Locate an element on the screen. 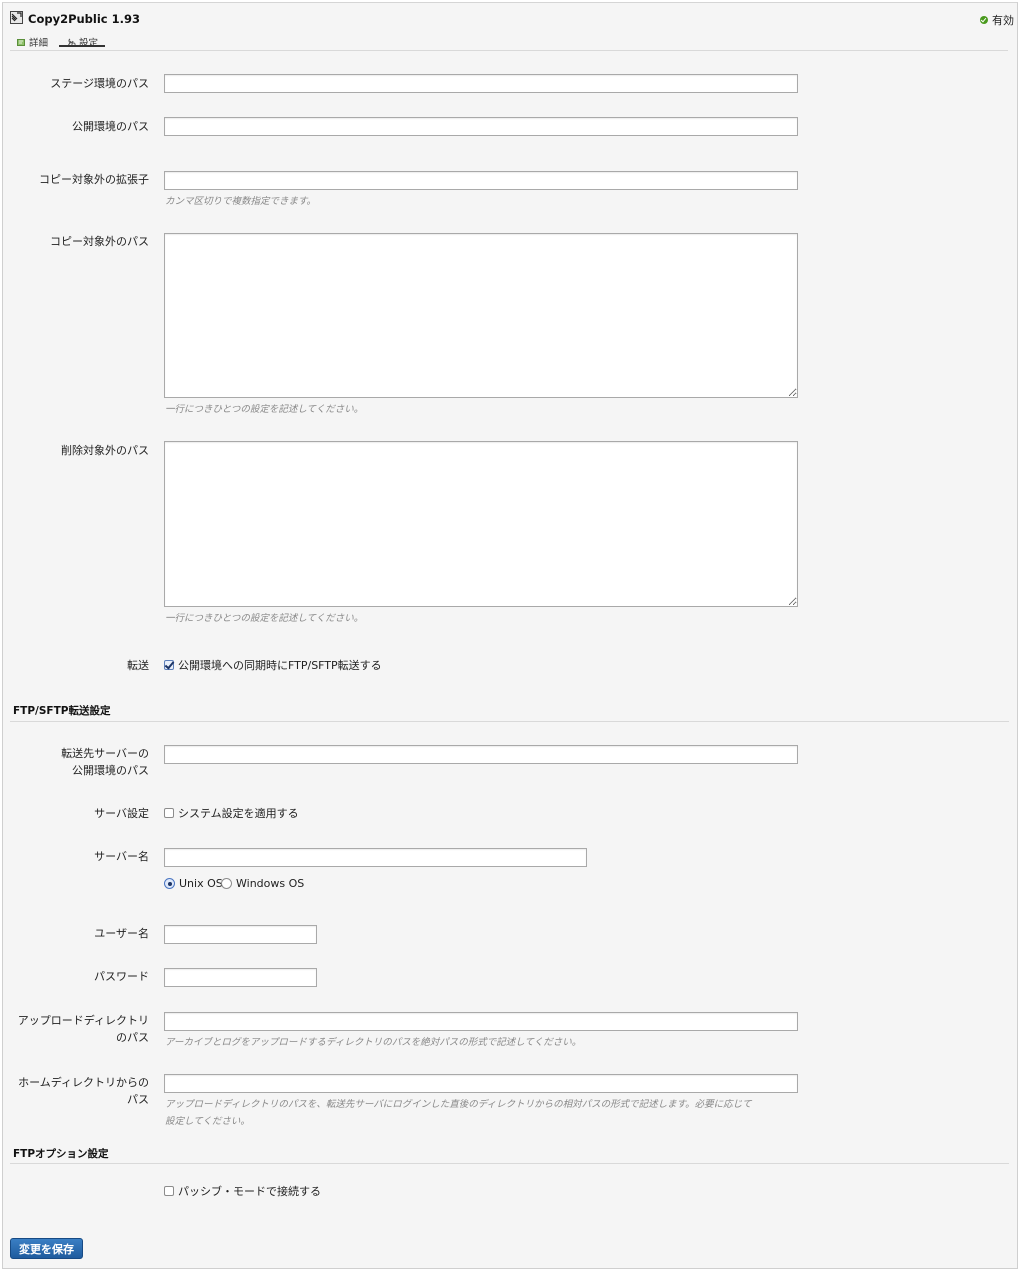  radio-unix-label: Unix OS is located at coordinates (201, 883).